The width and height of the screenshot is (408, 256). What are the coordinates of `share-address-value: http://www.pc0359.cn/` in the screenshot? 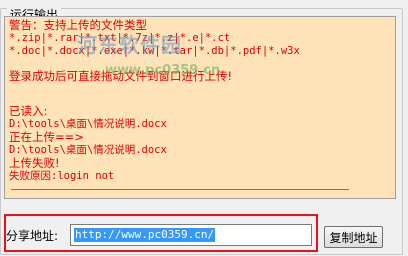 It's located at (145, 235).